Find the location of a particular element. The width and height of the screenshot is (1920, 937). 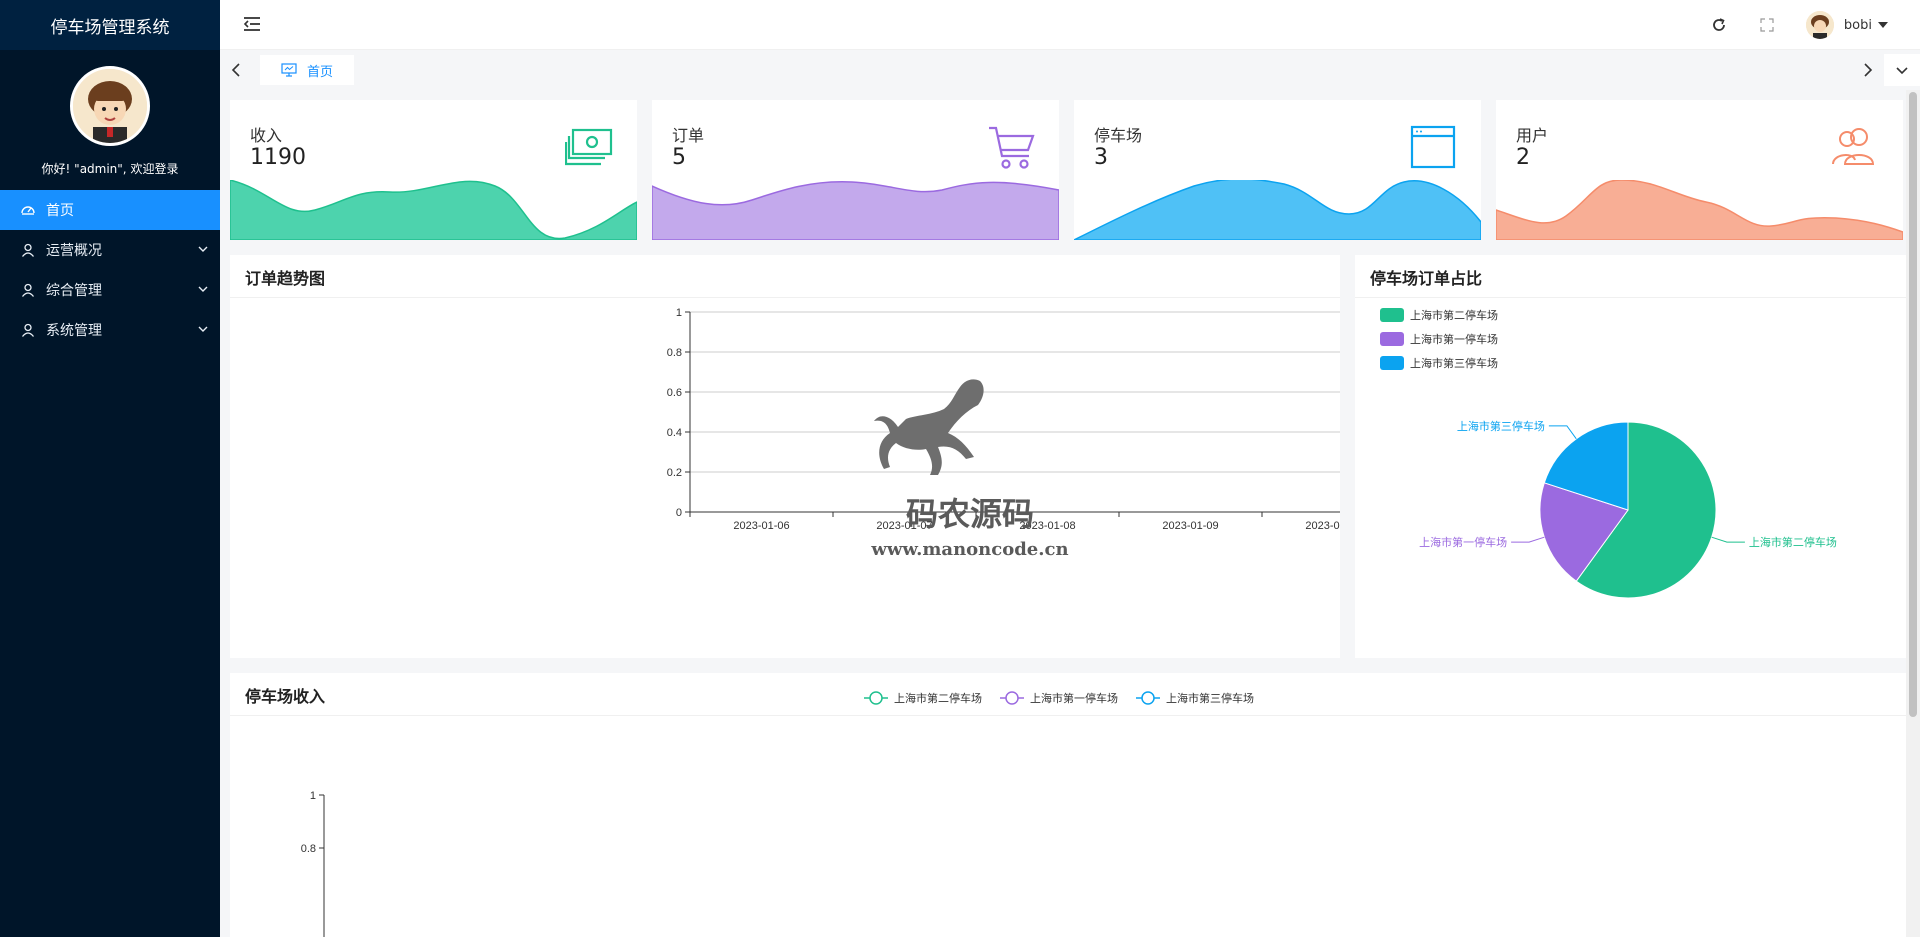

caret-down-icon is located at coordinates (1883, 25).